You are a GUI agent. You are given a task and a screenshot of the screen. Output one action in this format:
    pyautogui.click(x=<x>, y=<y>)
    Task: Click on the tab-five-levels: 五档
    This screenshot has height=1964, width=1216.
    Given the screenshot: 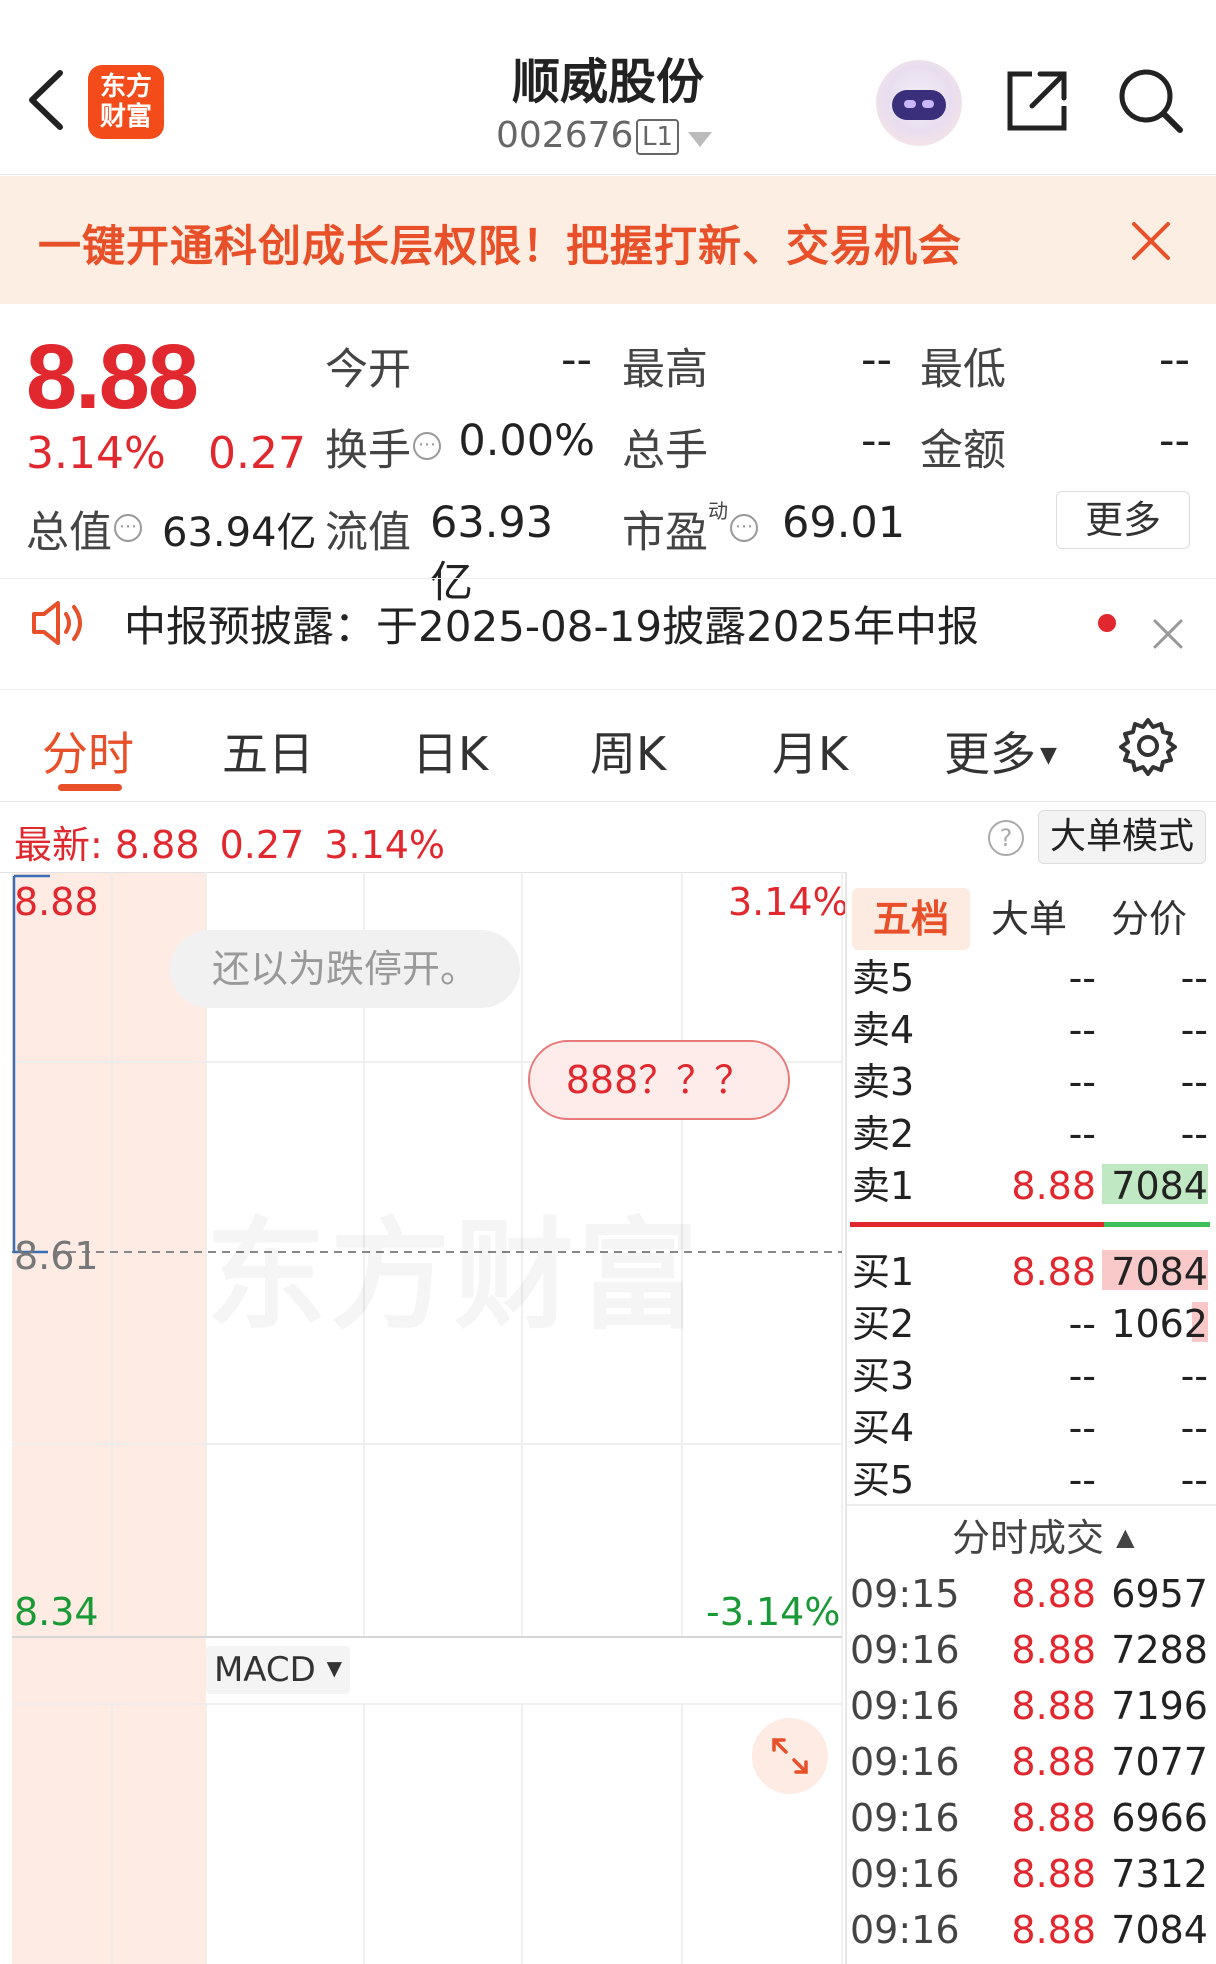 What is the action you would take?
    pyautogui.click(x=911, y=919)
    